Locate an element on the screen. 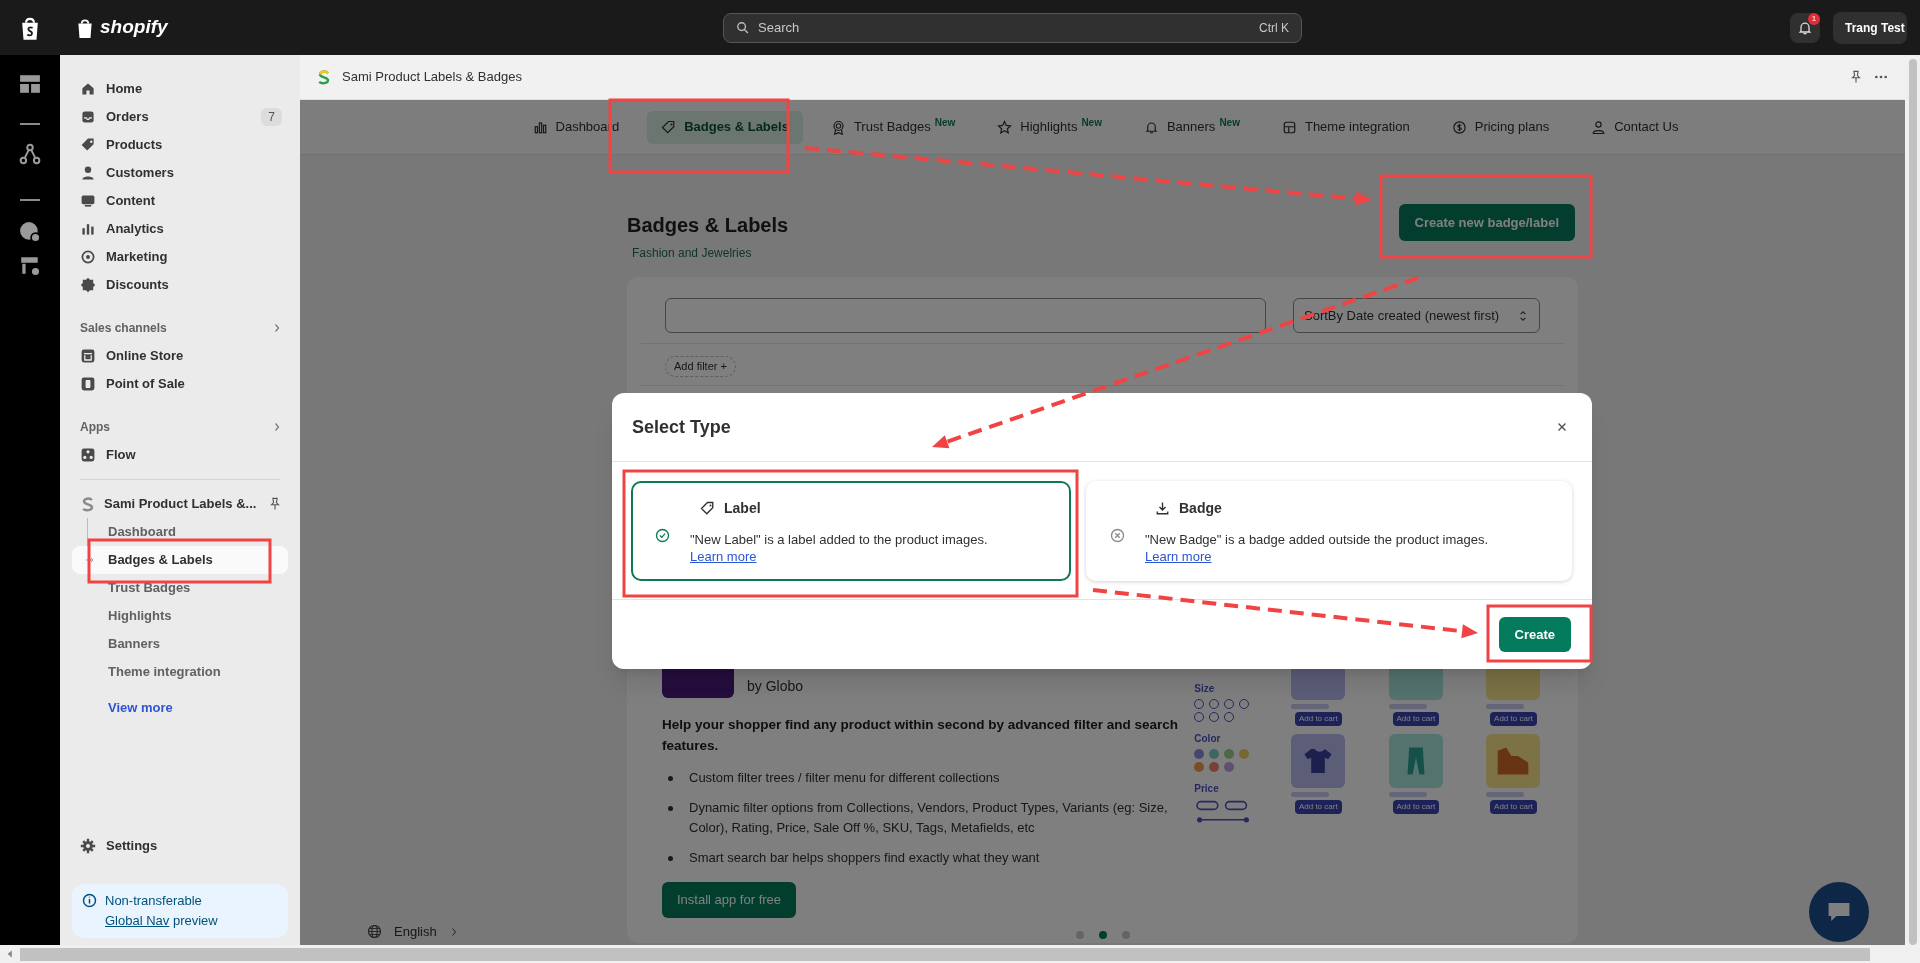  user-gear-icon is located at coordinates (30, 232).